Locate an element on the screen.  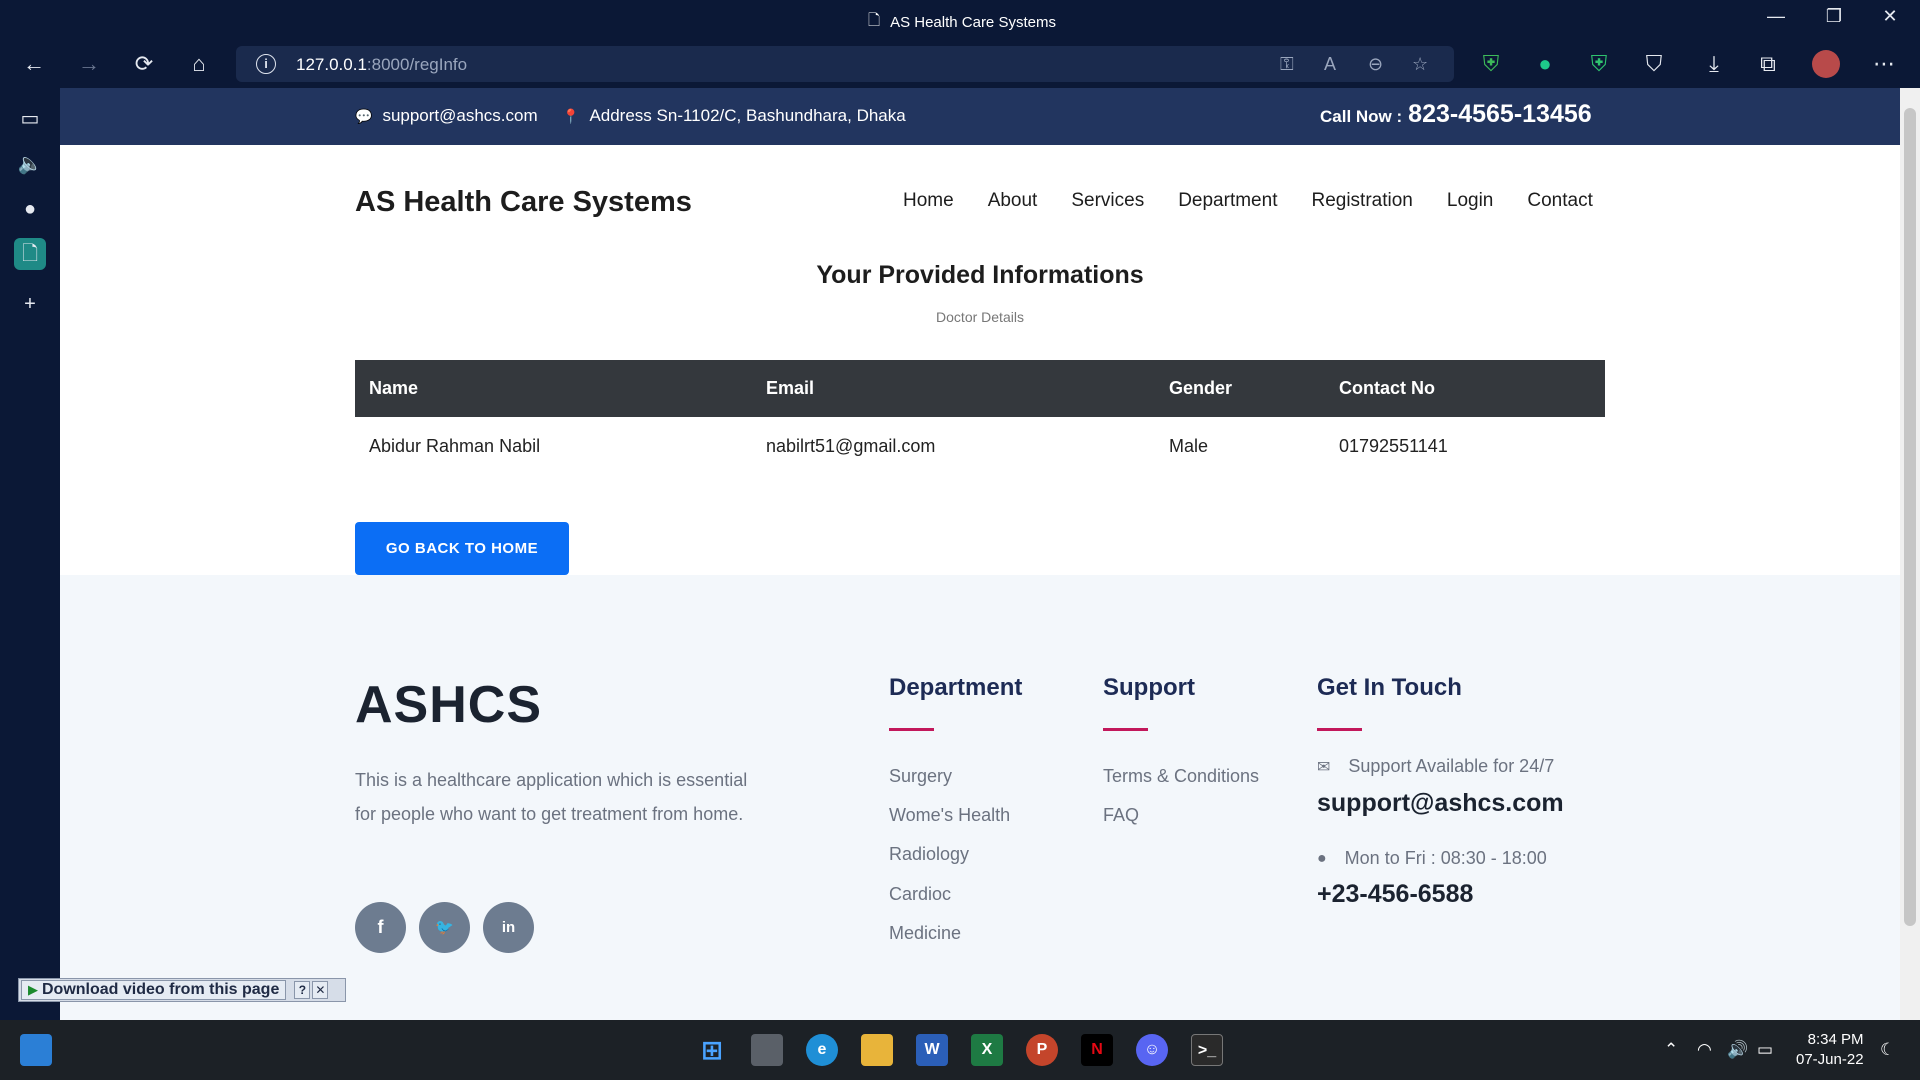
chat-icon: 💬 is located at coordinates (364, 115).